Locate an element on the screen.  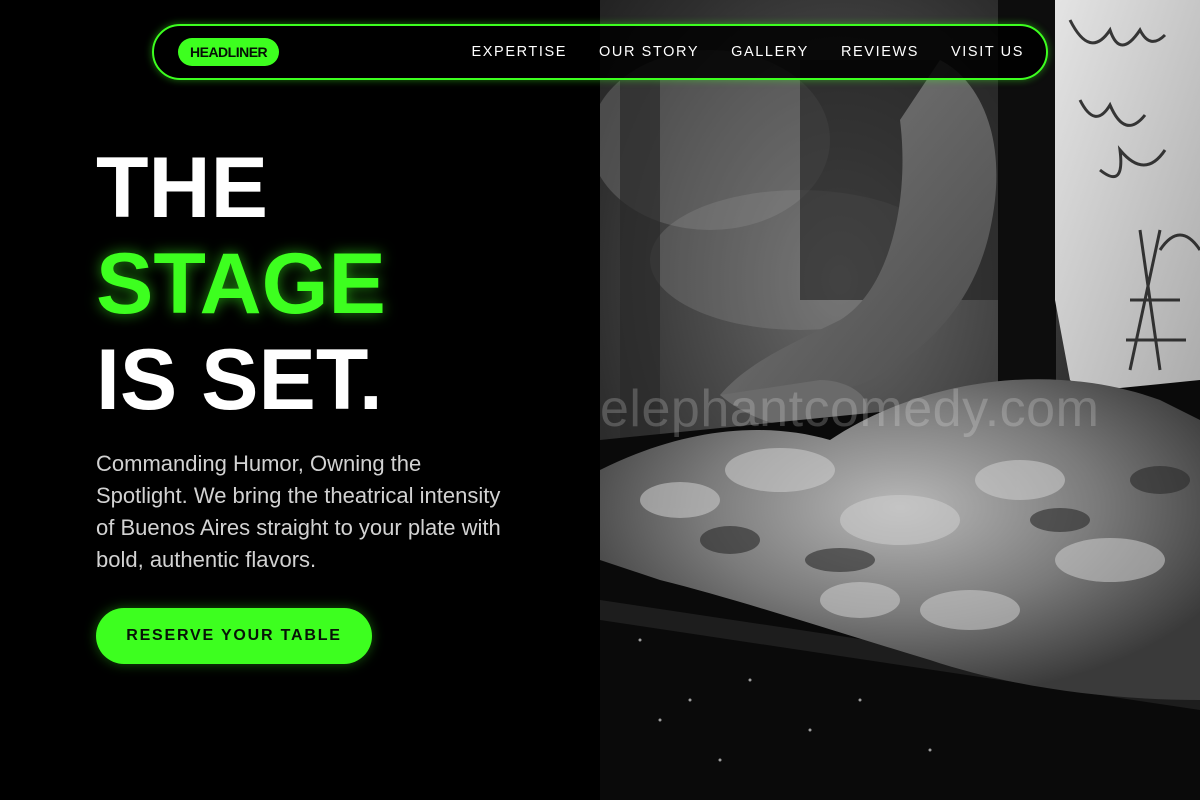
hero-headline: THE STAGE IS SET. is located at coordinates (241, 284).